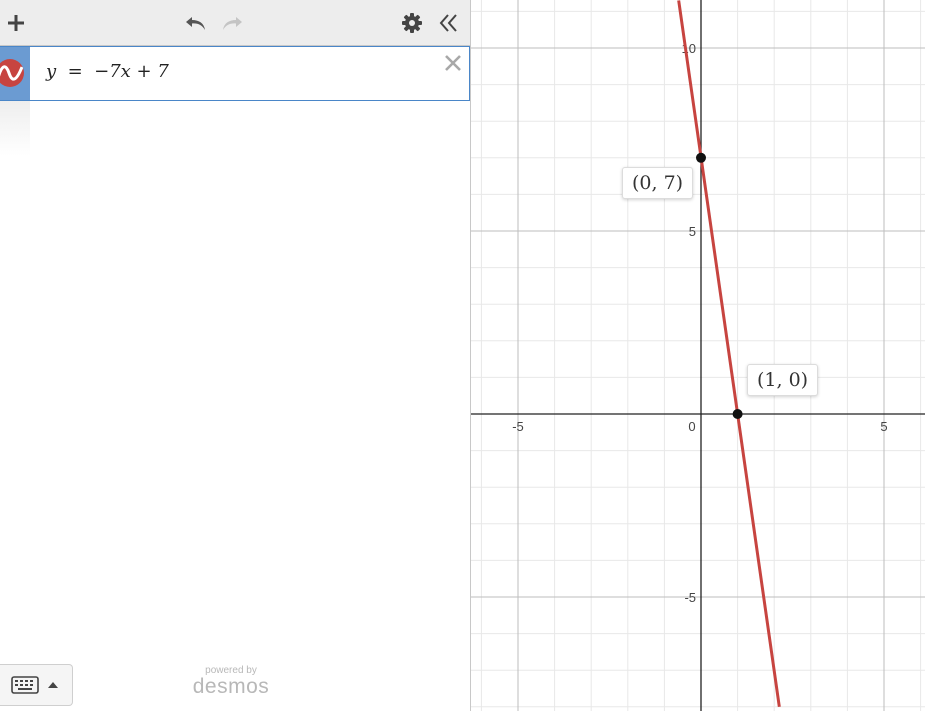  I want to click on desmos-logo: desmos, so click(231, 686).